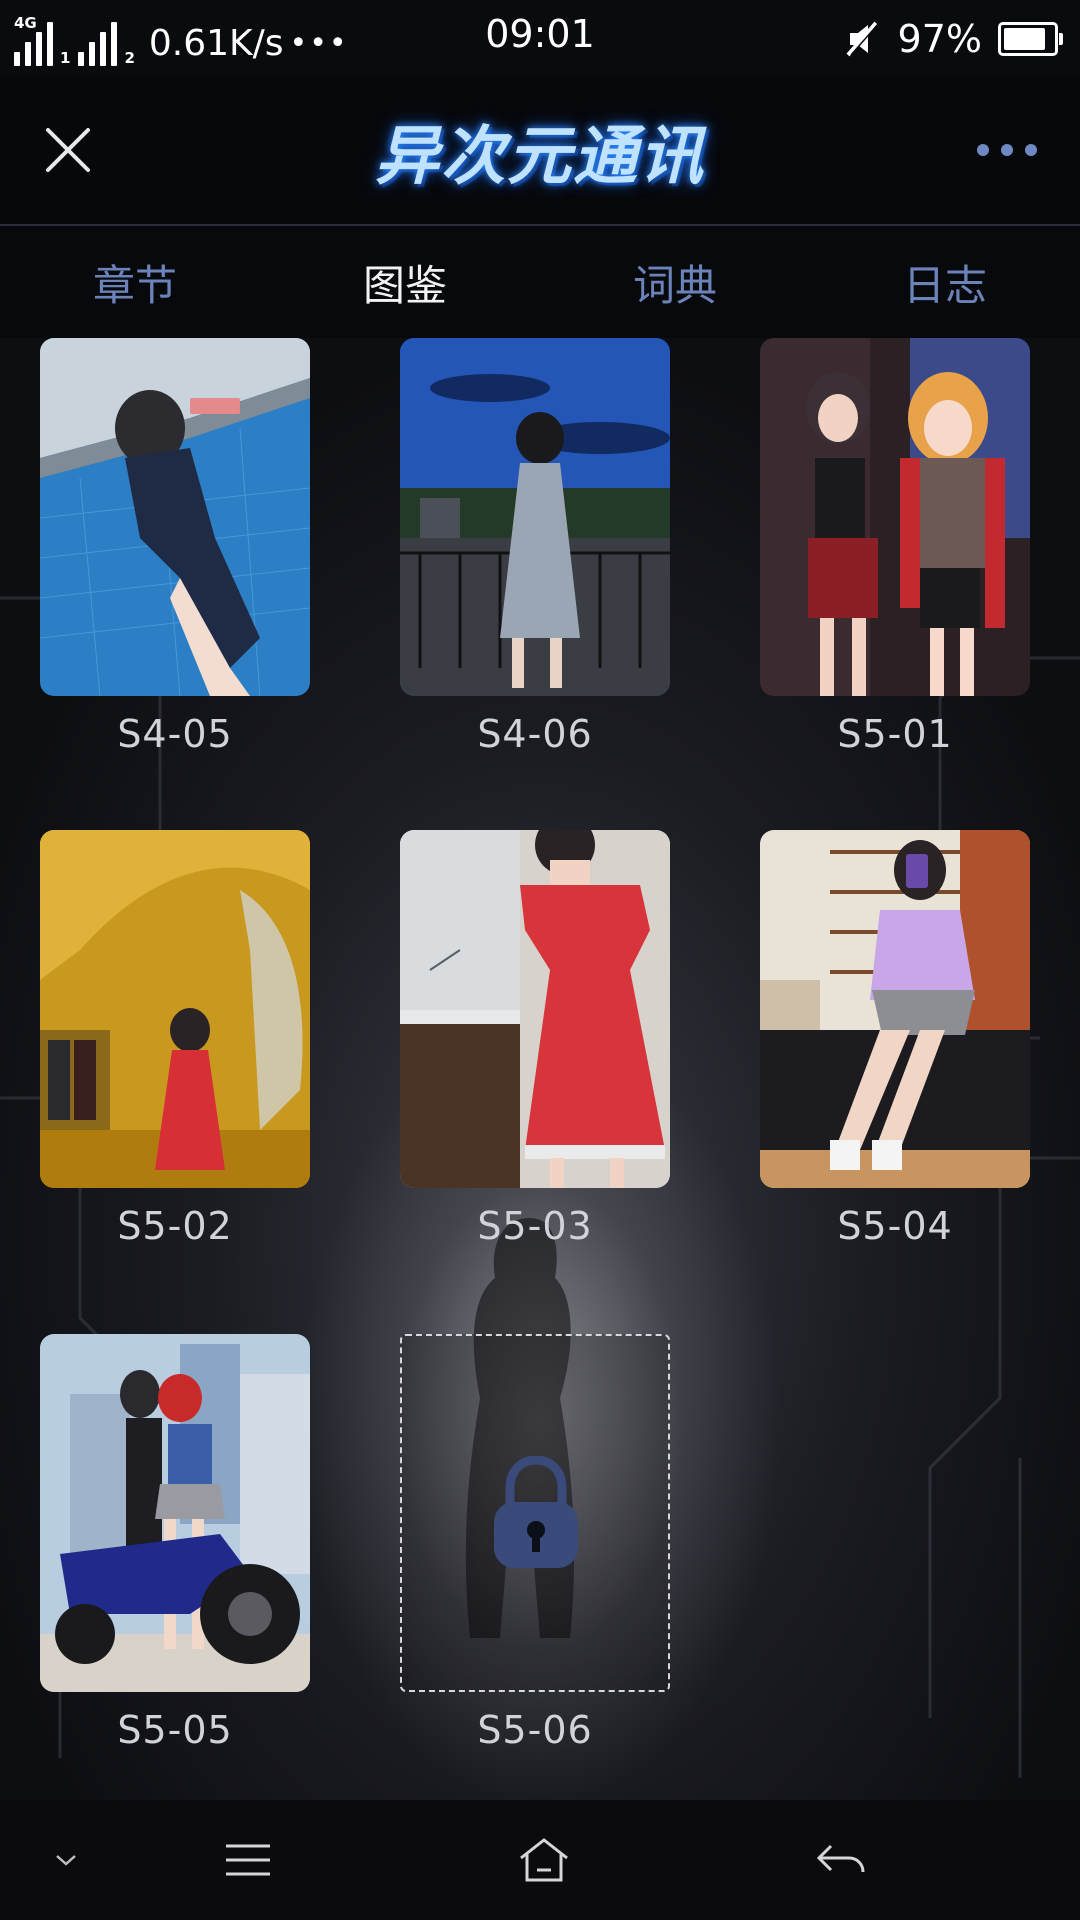  I want to click on locked-thumbnail, so click(535, 1513).